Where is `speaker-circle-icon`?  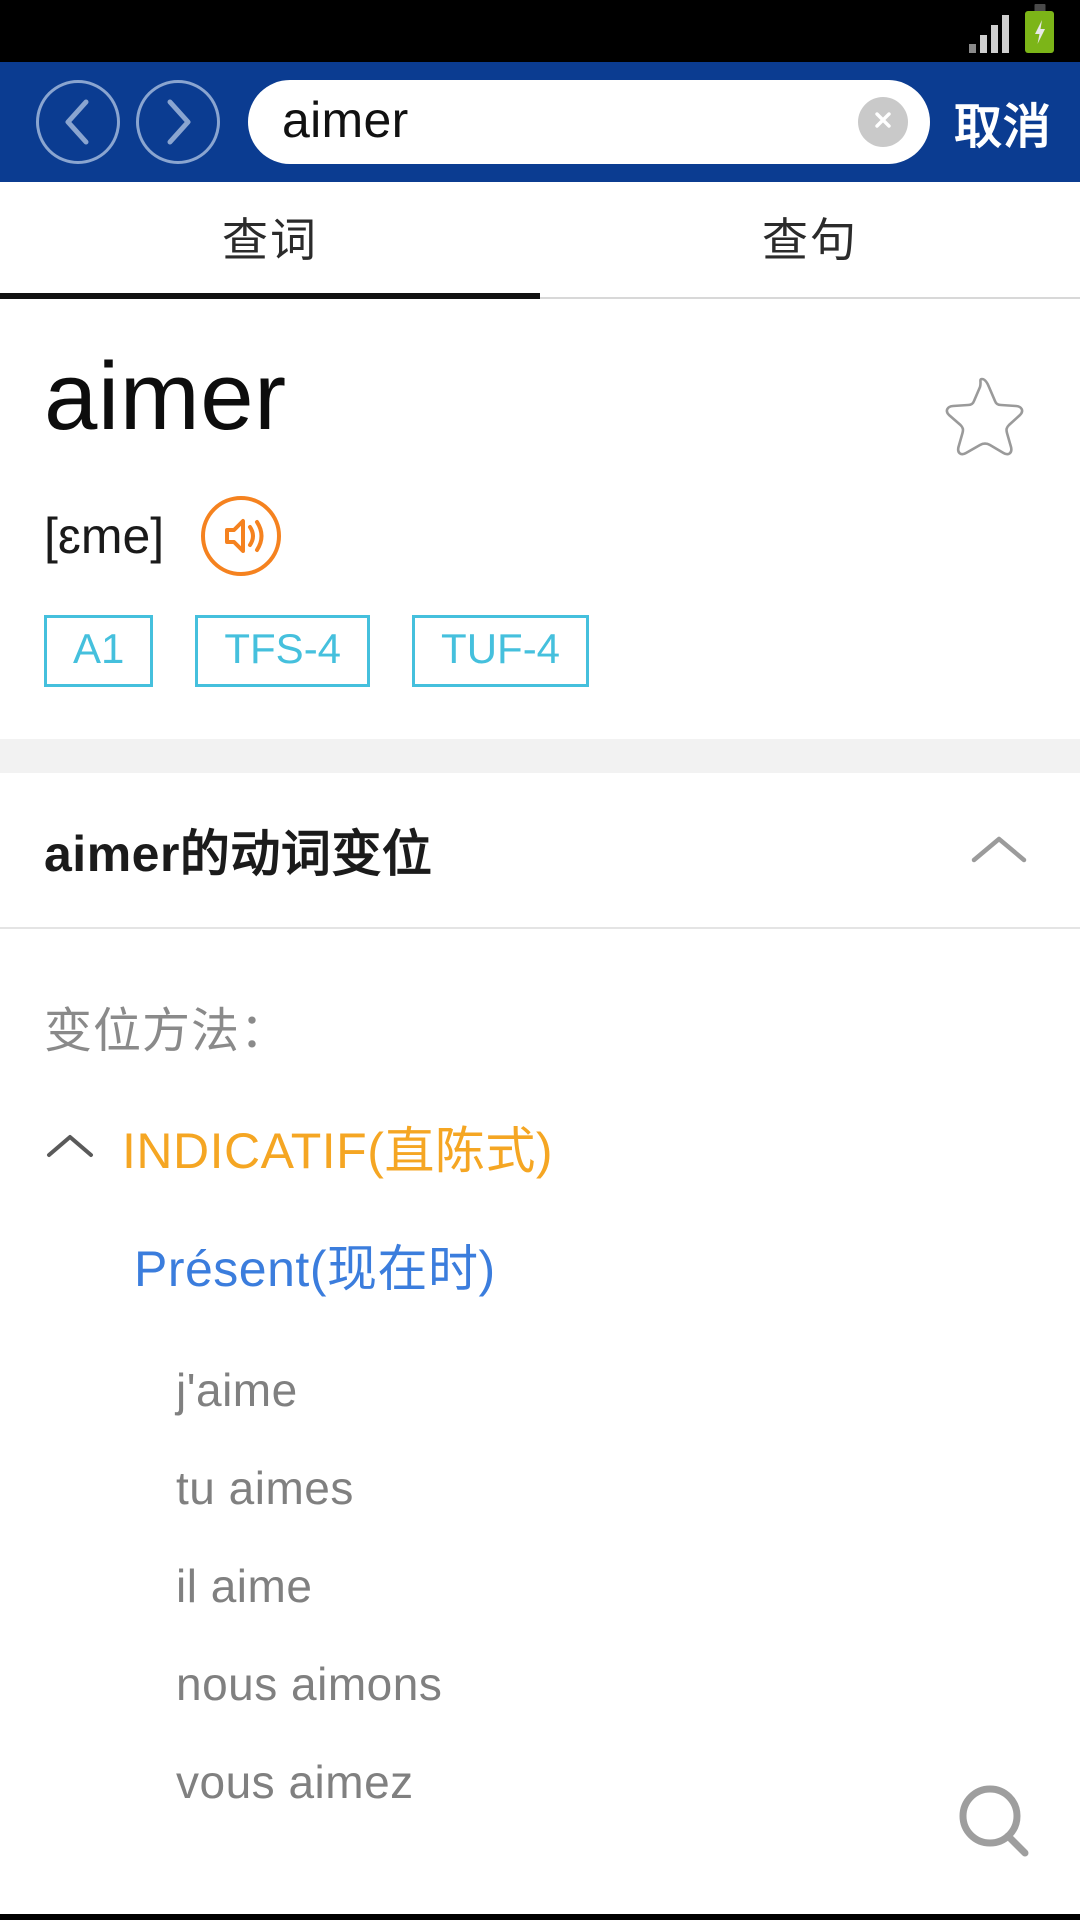 speaker-circle-icon is located at coordinates (241, 536).